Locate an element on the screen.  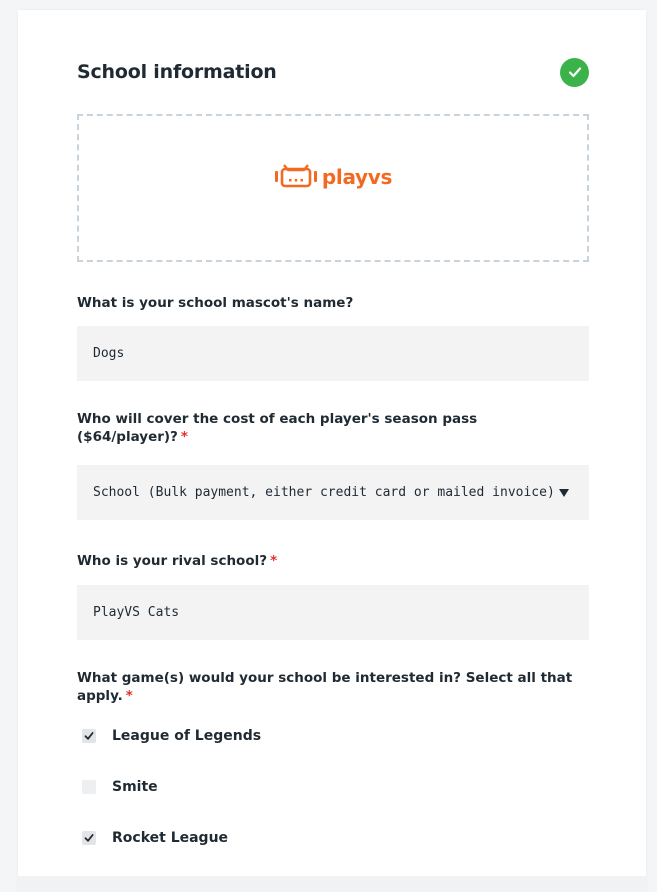
game-option-smite: Smite is located at coordinates (120, 787).